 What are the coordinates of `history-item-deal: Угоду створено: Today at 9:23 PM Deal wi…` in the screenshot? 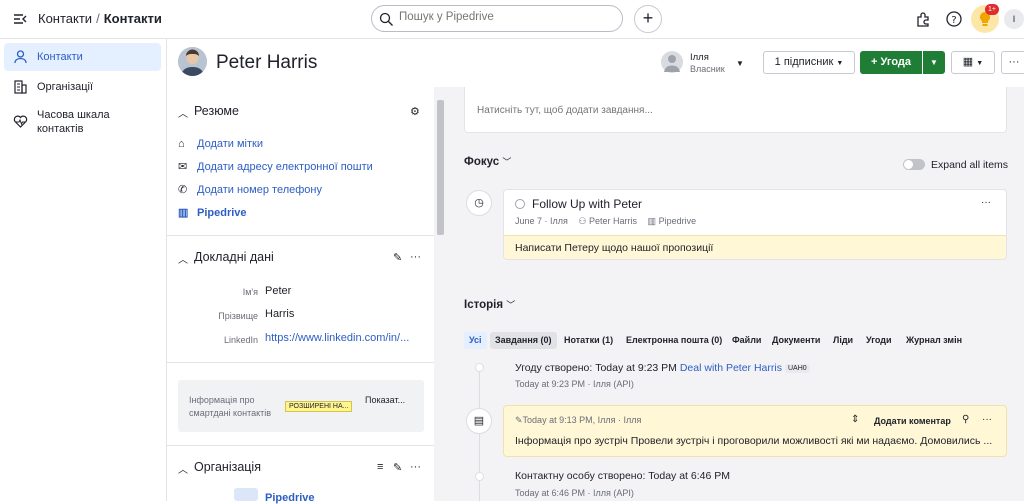 It's located at (662, 368).